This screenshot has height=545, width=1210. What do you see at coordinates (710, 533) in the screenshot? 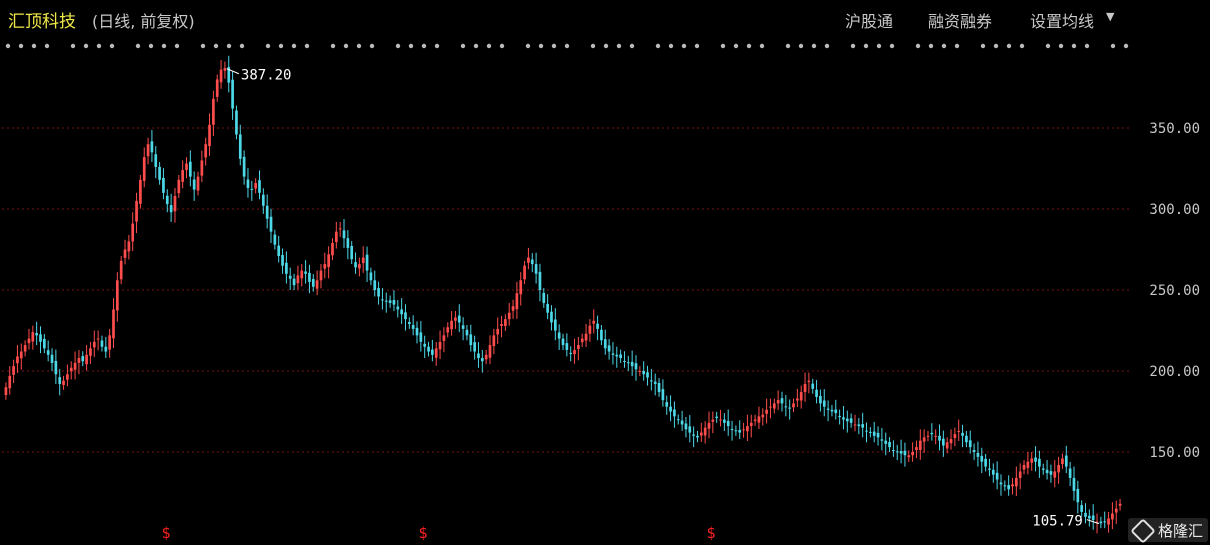
I see `event-marker: $` at bounding box center [710, 533].